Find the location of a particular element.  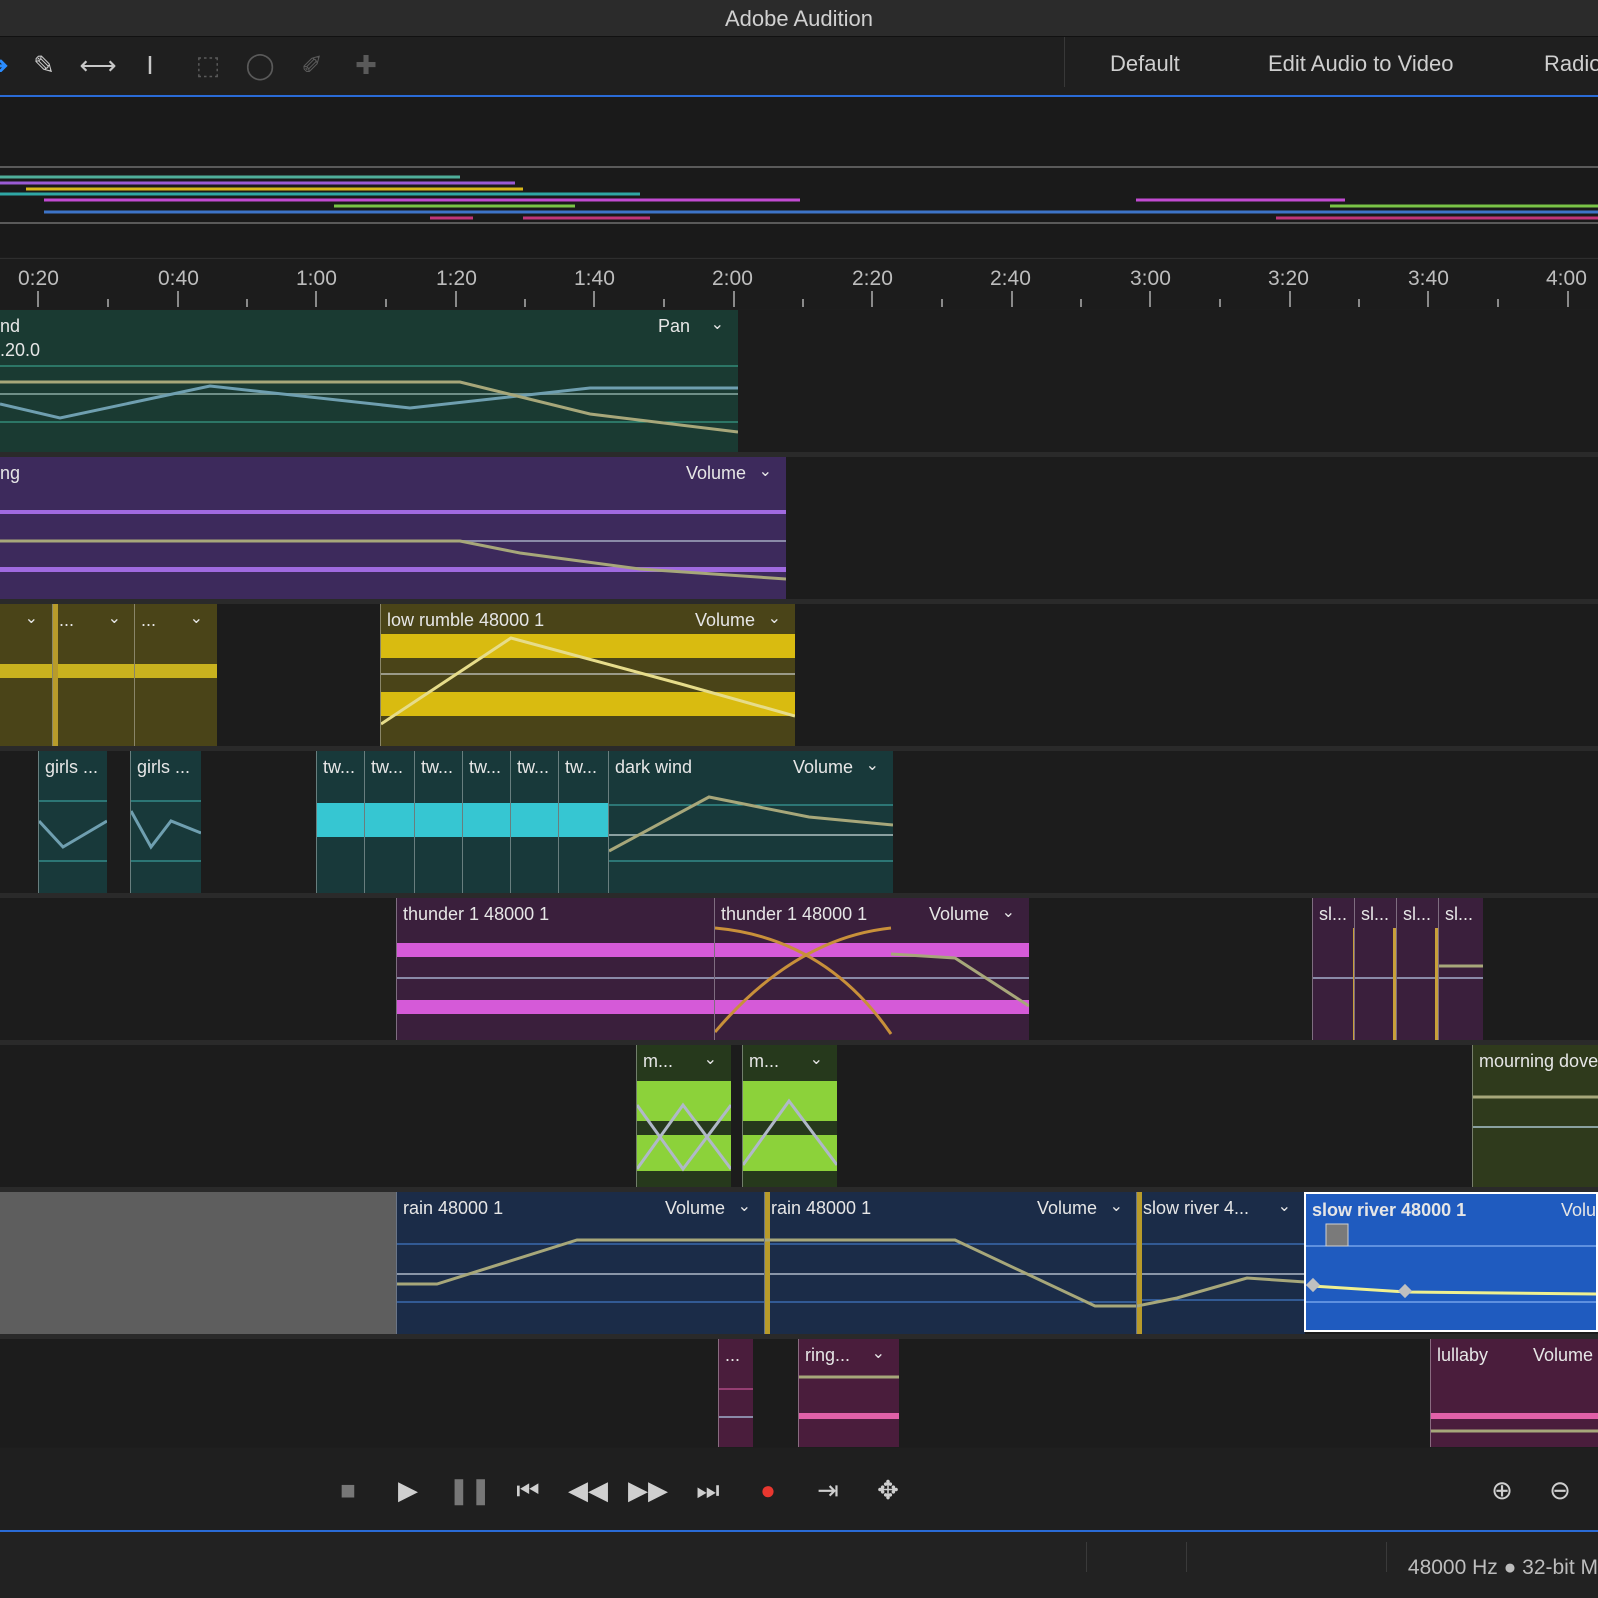

play-icon: ▶ is located at coordinates (408, 1490).